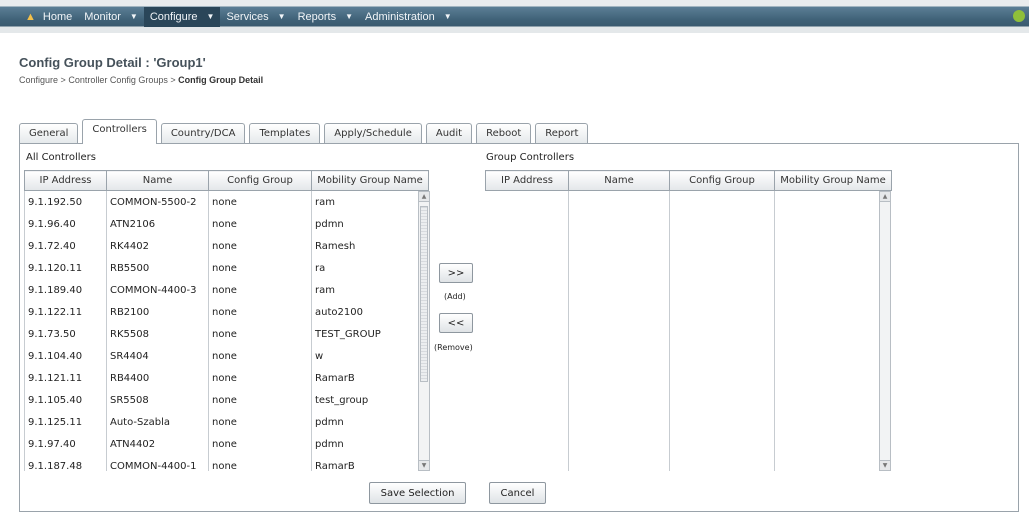 The width and height of the screenshot is (1029, 512). I want to click on all-controllers-label: All Controllers, so click(61, 157).